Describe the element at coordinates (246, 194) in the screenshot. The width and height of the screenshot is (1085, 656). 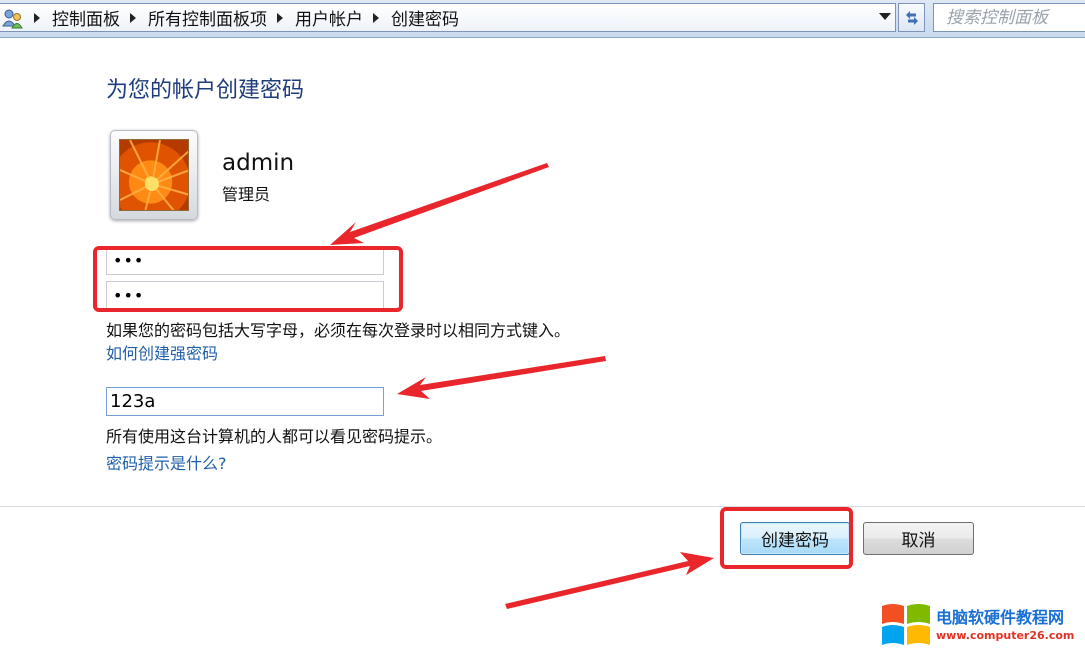
I see `user-role: 管理员` at that location.